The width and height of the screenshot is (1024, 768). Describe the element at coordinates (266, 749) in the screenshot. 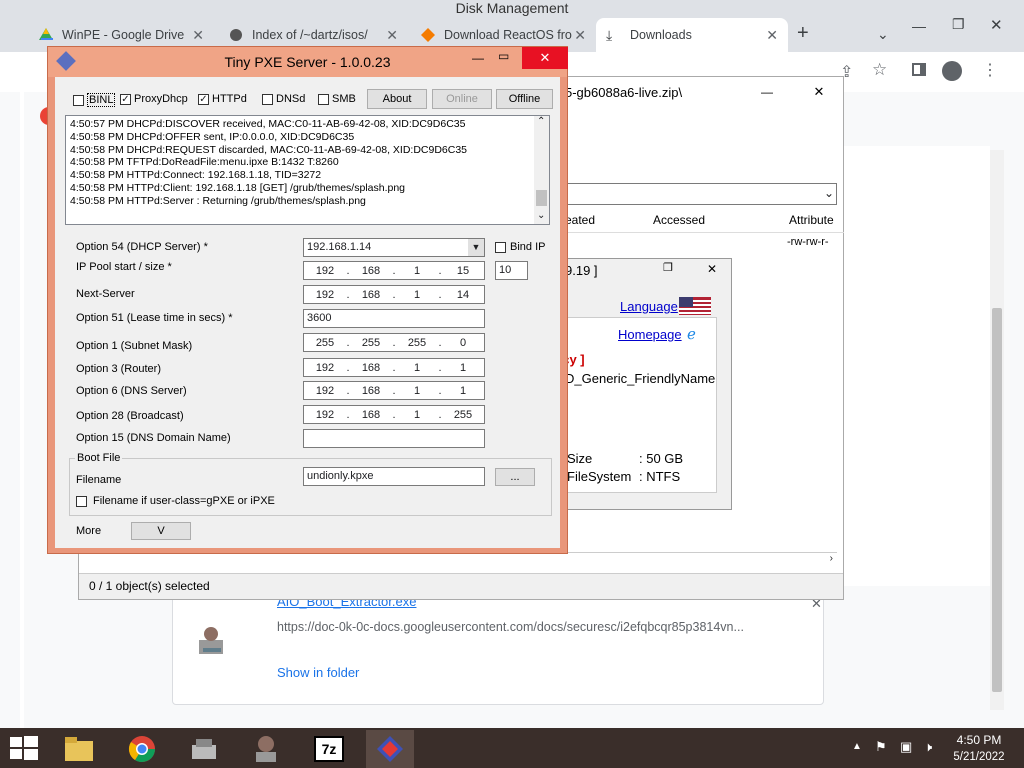

I see `extractor-taskbar-icon` at that location.